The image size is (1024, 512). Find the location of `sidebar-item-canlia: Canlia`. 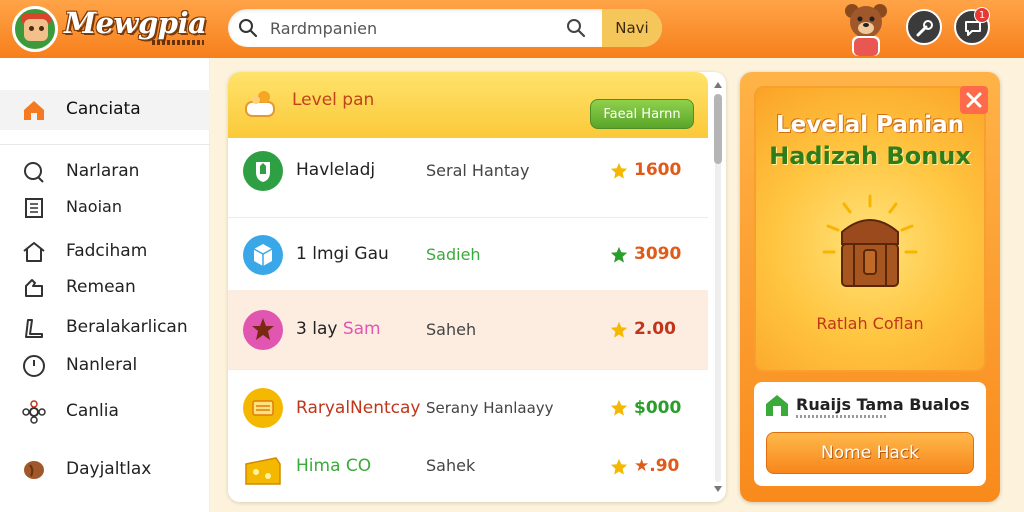

sidebar-item-canlia: Canlia is located at coordinates (105, 412).